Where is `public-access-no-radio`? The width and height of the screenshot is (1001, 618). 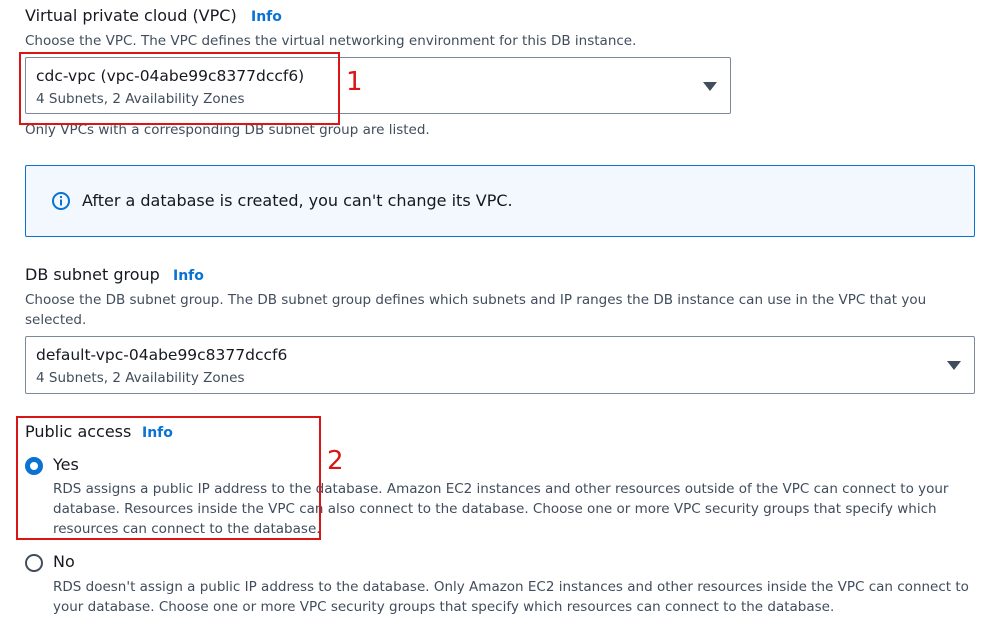 public-access-no-radio is located at coordinates (34, 563).